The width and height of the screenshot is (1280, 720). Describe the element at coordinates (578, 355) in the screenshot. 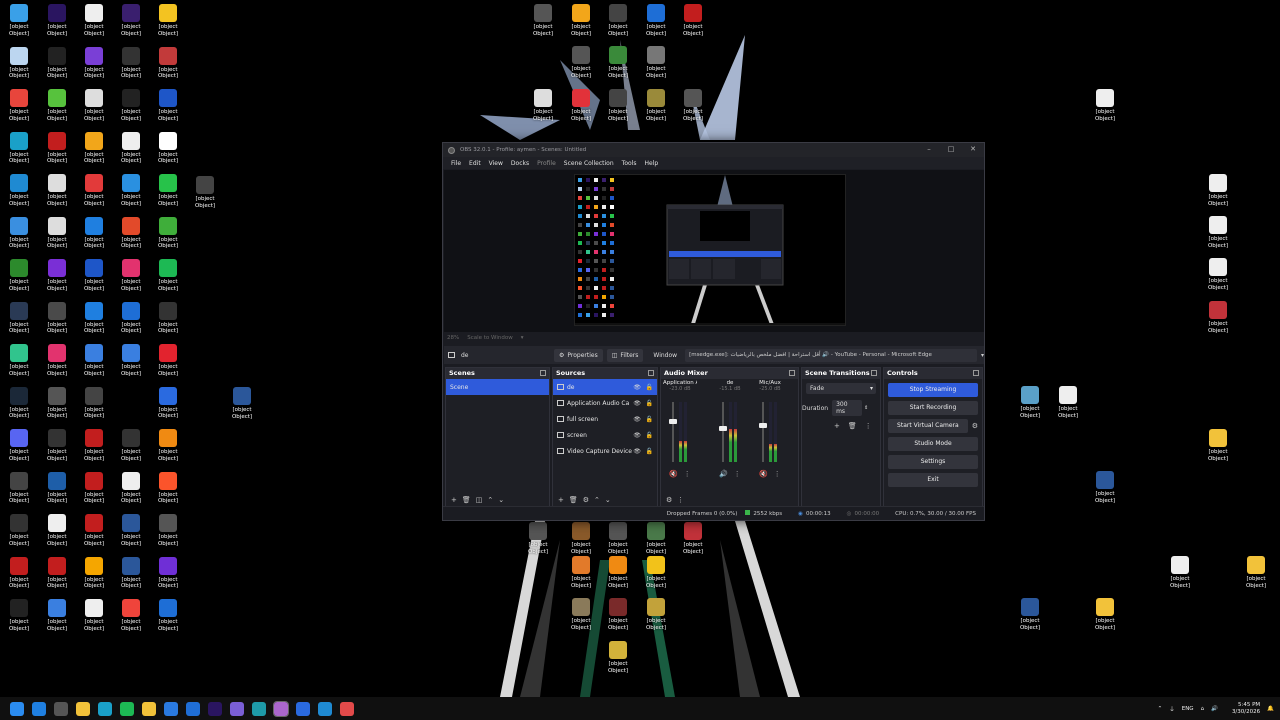

I see `properties-button: ⚙ Properties` at that location.